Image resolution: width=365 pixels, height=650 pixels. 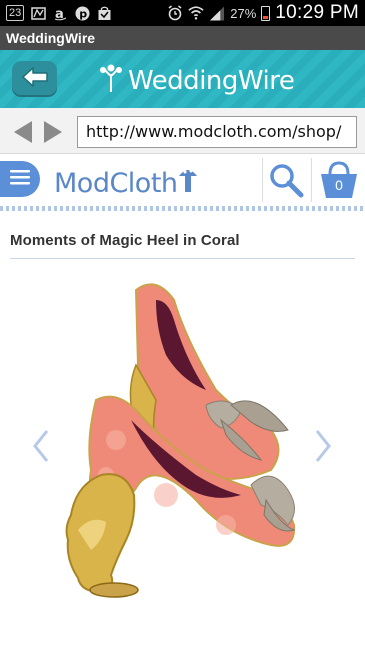 What do you see at coordinates (38, 13) in the screenshot?
I see `app-notification-icon` at bounding box center [38, 13].